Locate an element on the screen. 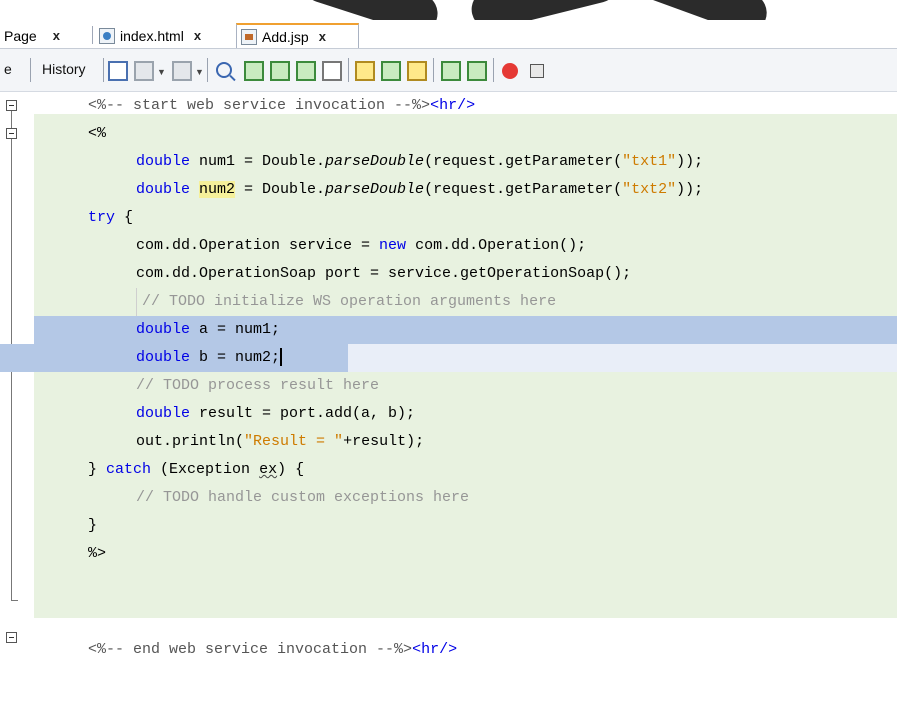  keyword: catch is located at coordinates (129, 469).